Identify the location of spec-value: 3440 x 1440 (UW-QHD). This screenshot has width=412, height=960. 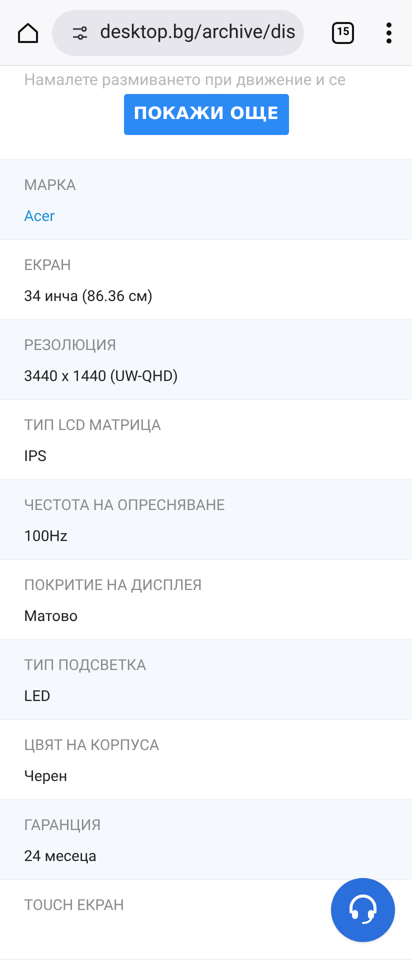
(102, 376).